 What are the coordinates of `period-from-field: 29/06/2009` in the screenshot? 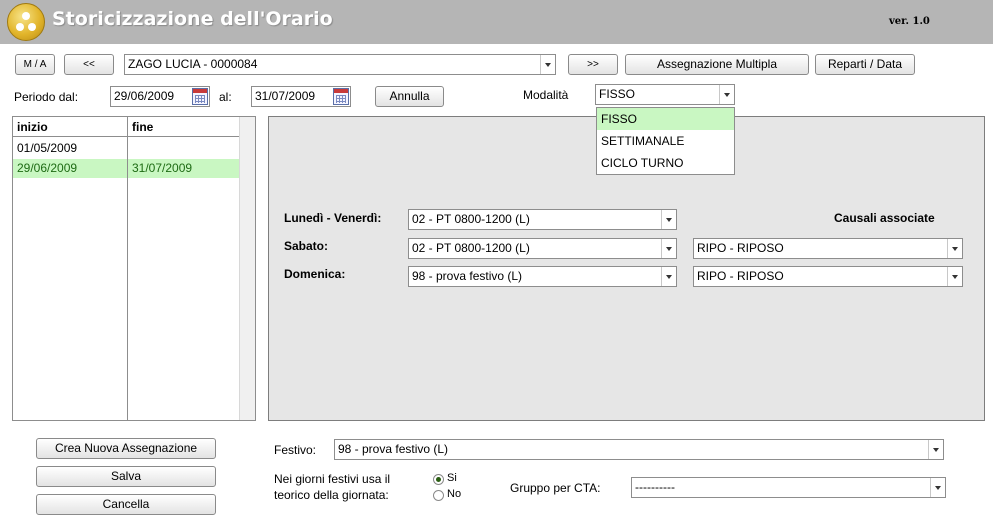 It's located at (160, 96).